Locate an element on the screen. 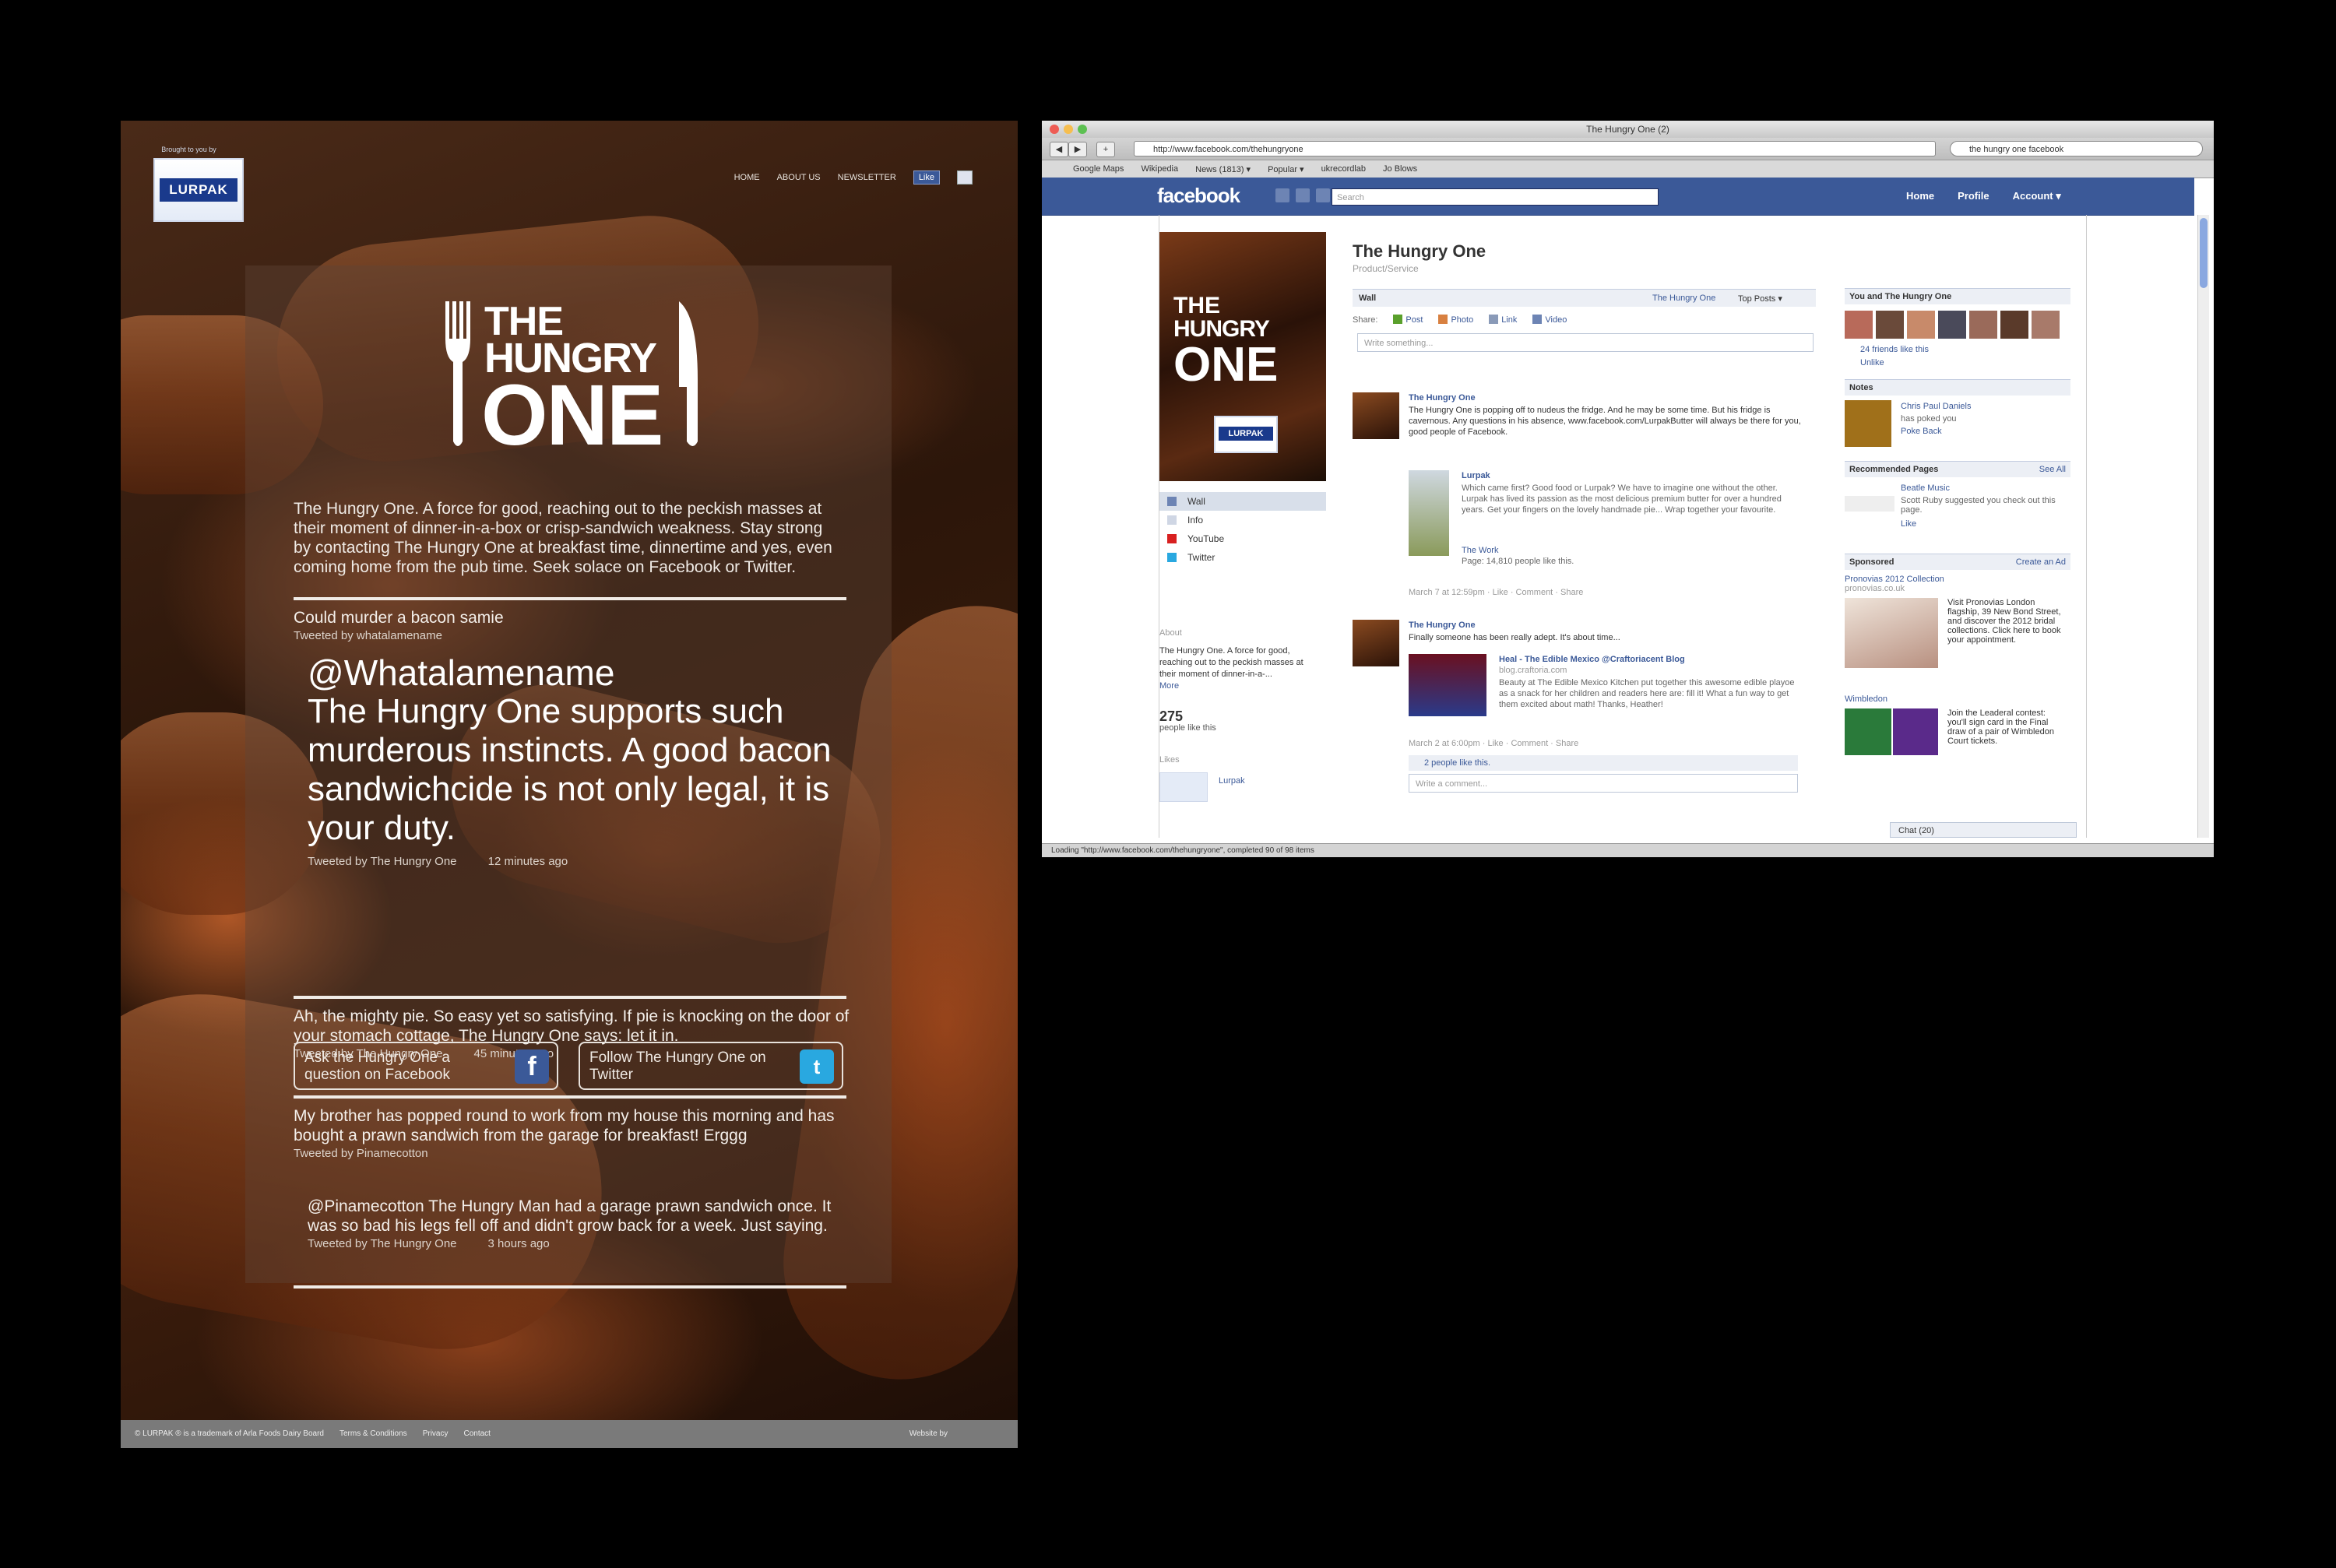 The height and width of the screenshot is (1568, 2336). tweet-author: Tweeted by Pinamecotton is located at coordinates (574, 1153).